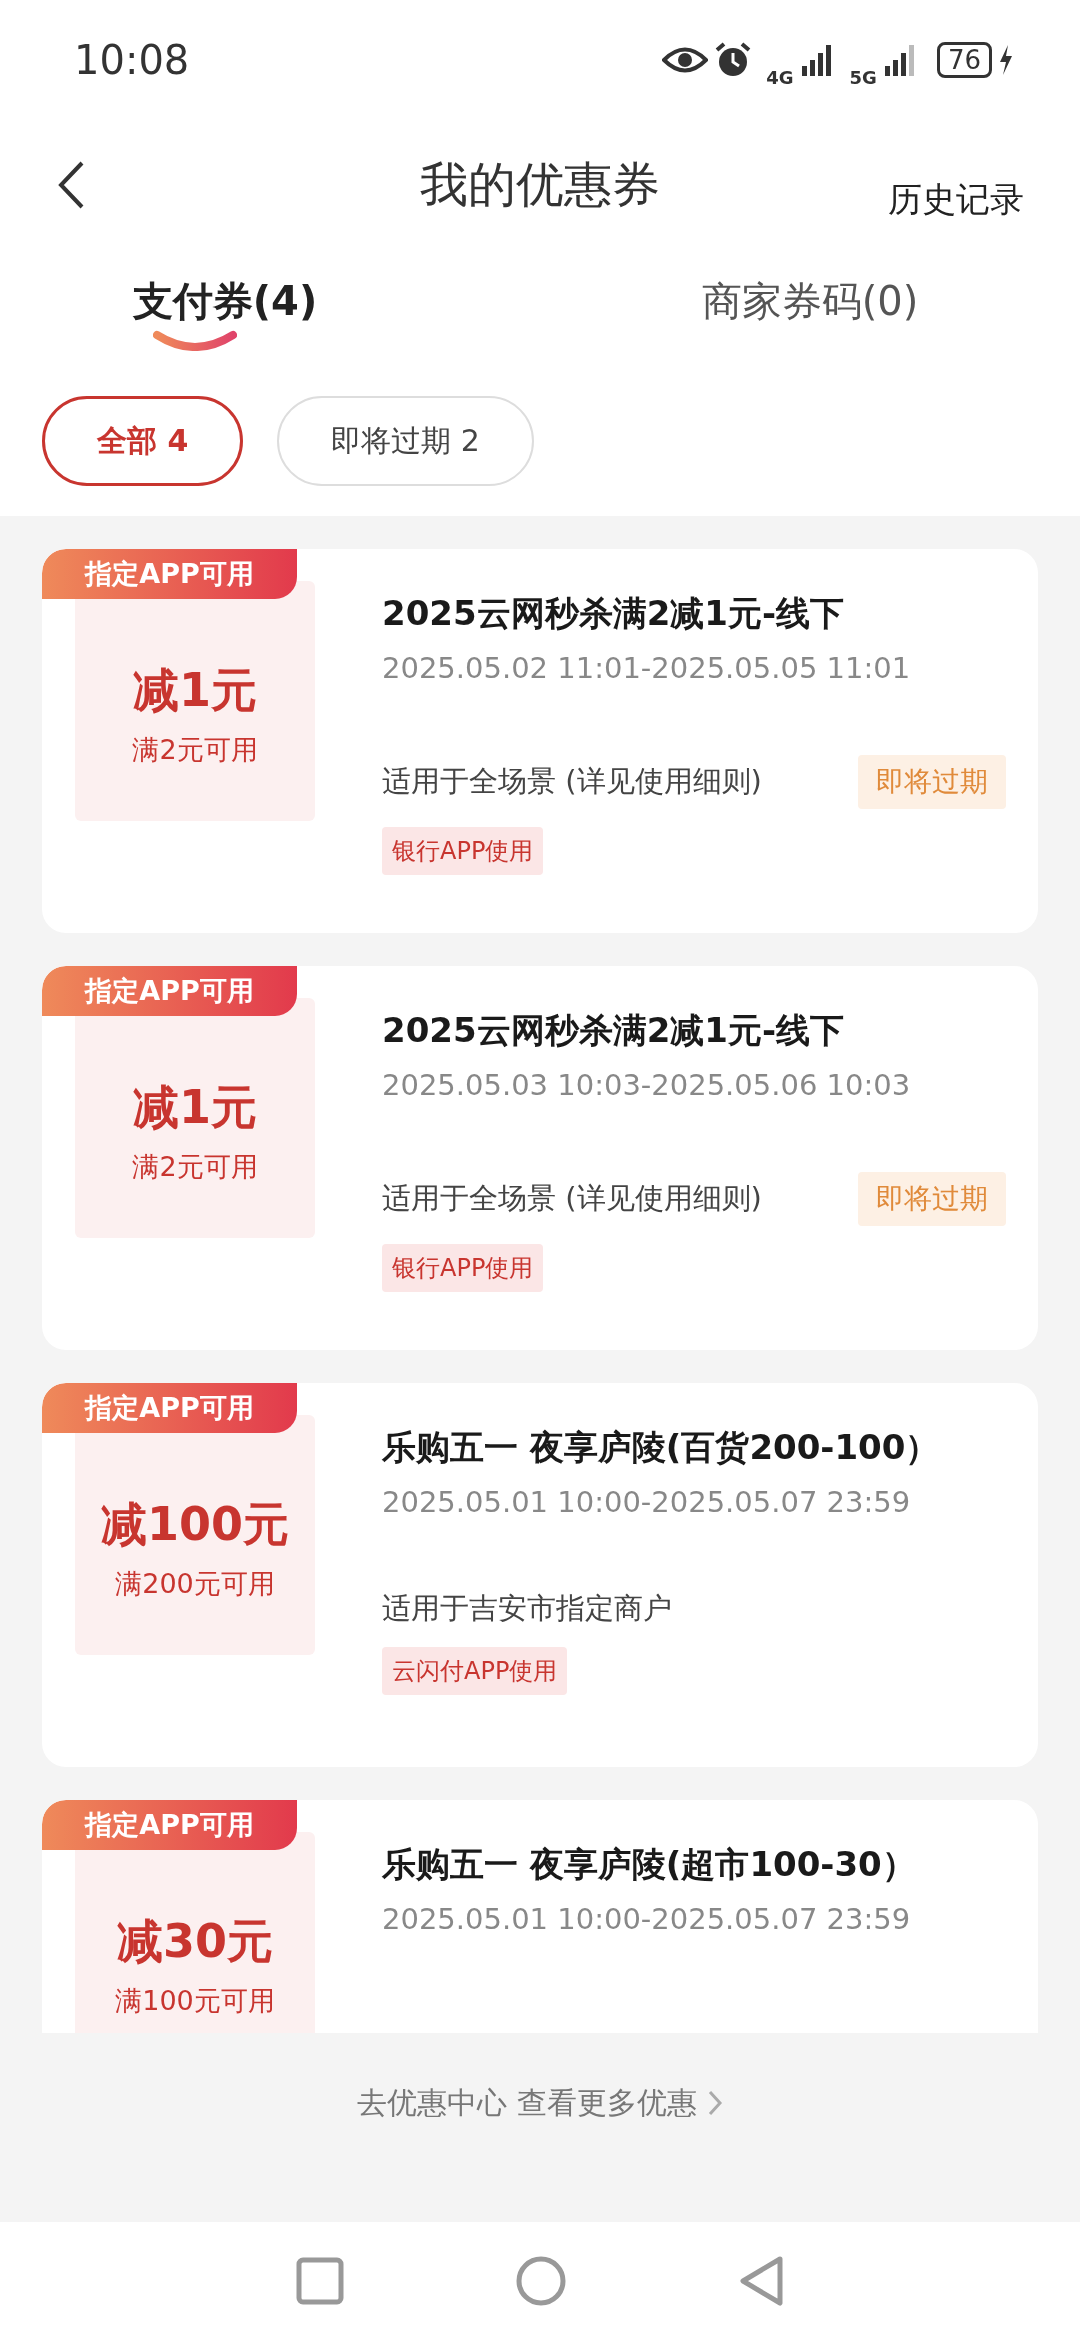  What do you see at coordinates (225, 301) in the screenshot?
I see `tab: 支付券(4)` at bounding box center [225, 301].